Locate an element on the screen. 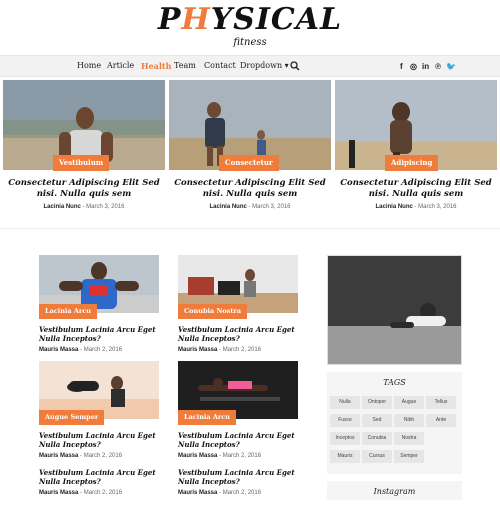 This screenshot has height=508, width=500. tag-chip: Nostra is located at coordinates (409, 438).